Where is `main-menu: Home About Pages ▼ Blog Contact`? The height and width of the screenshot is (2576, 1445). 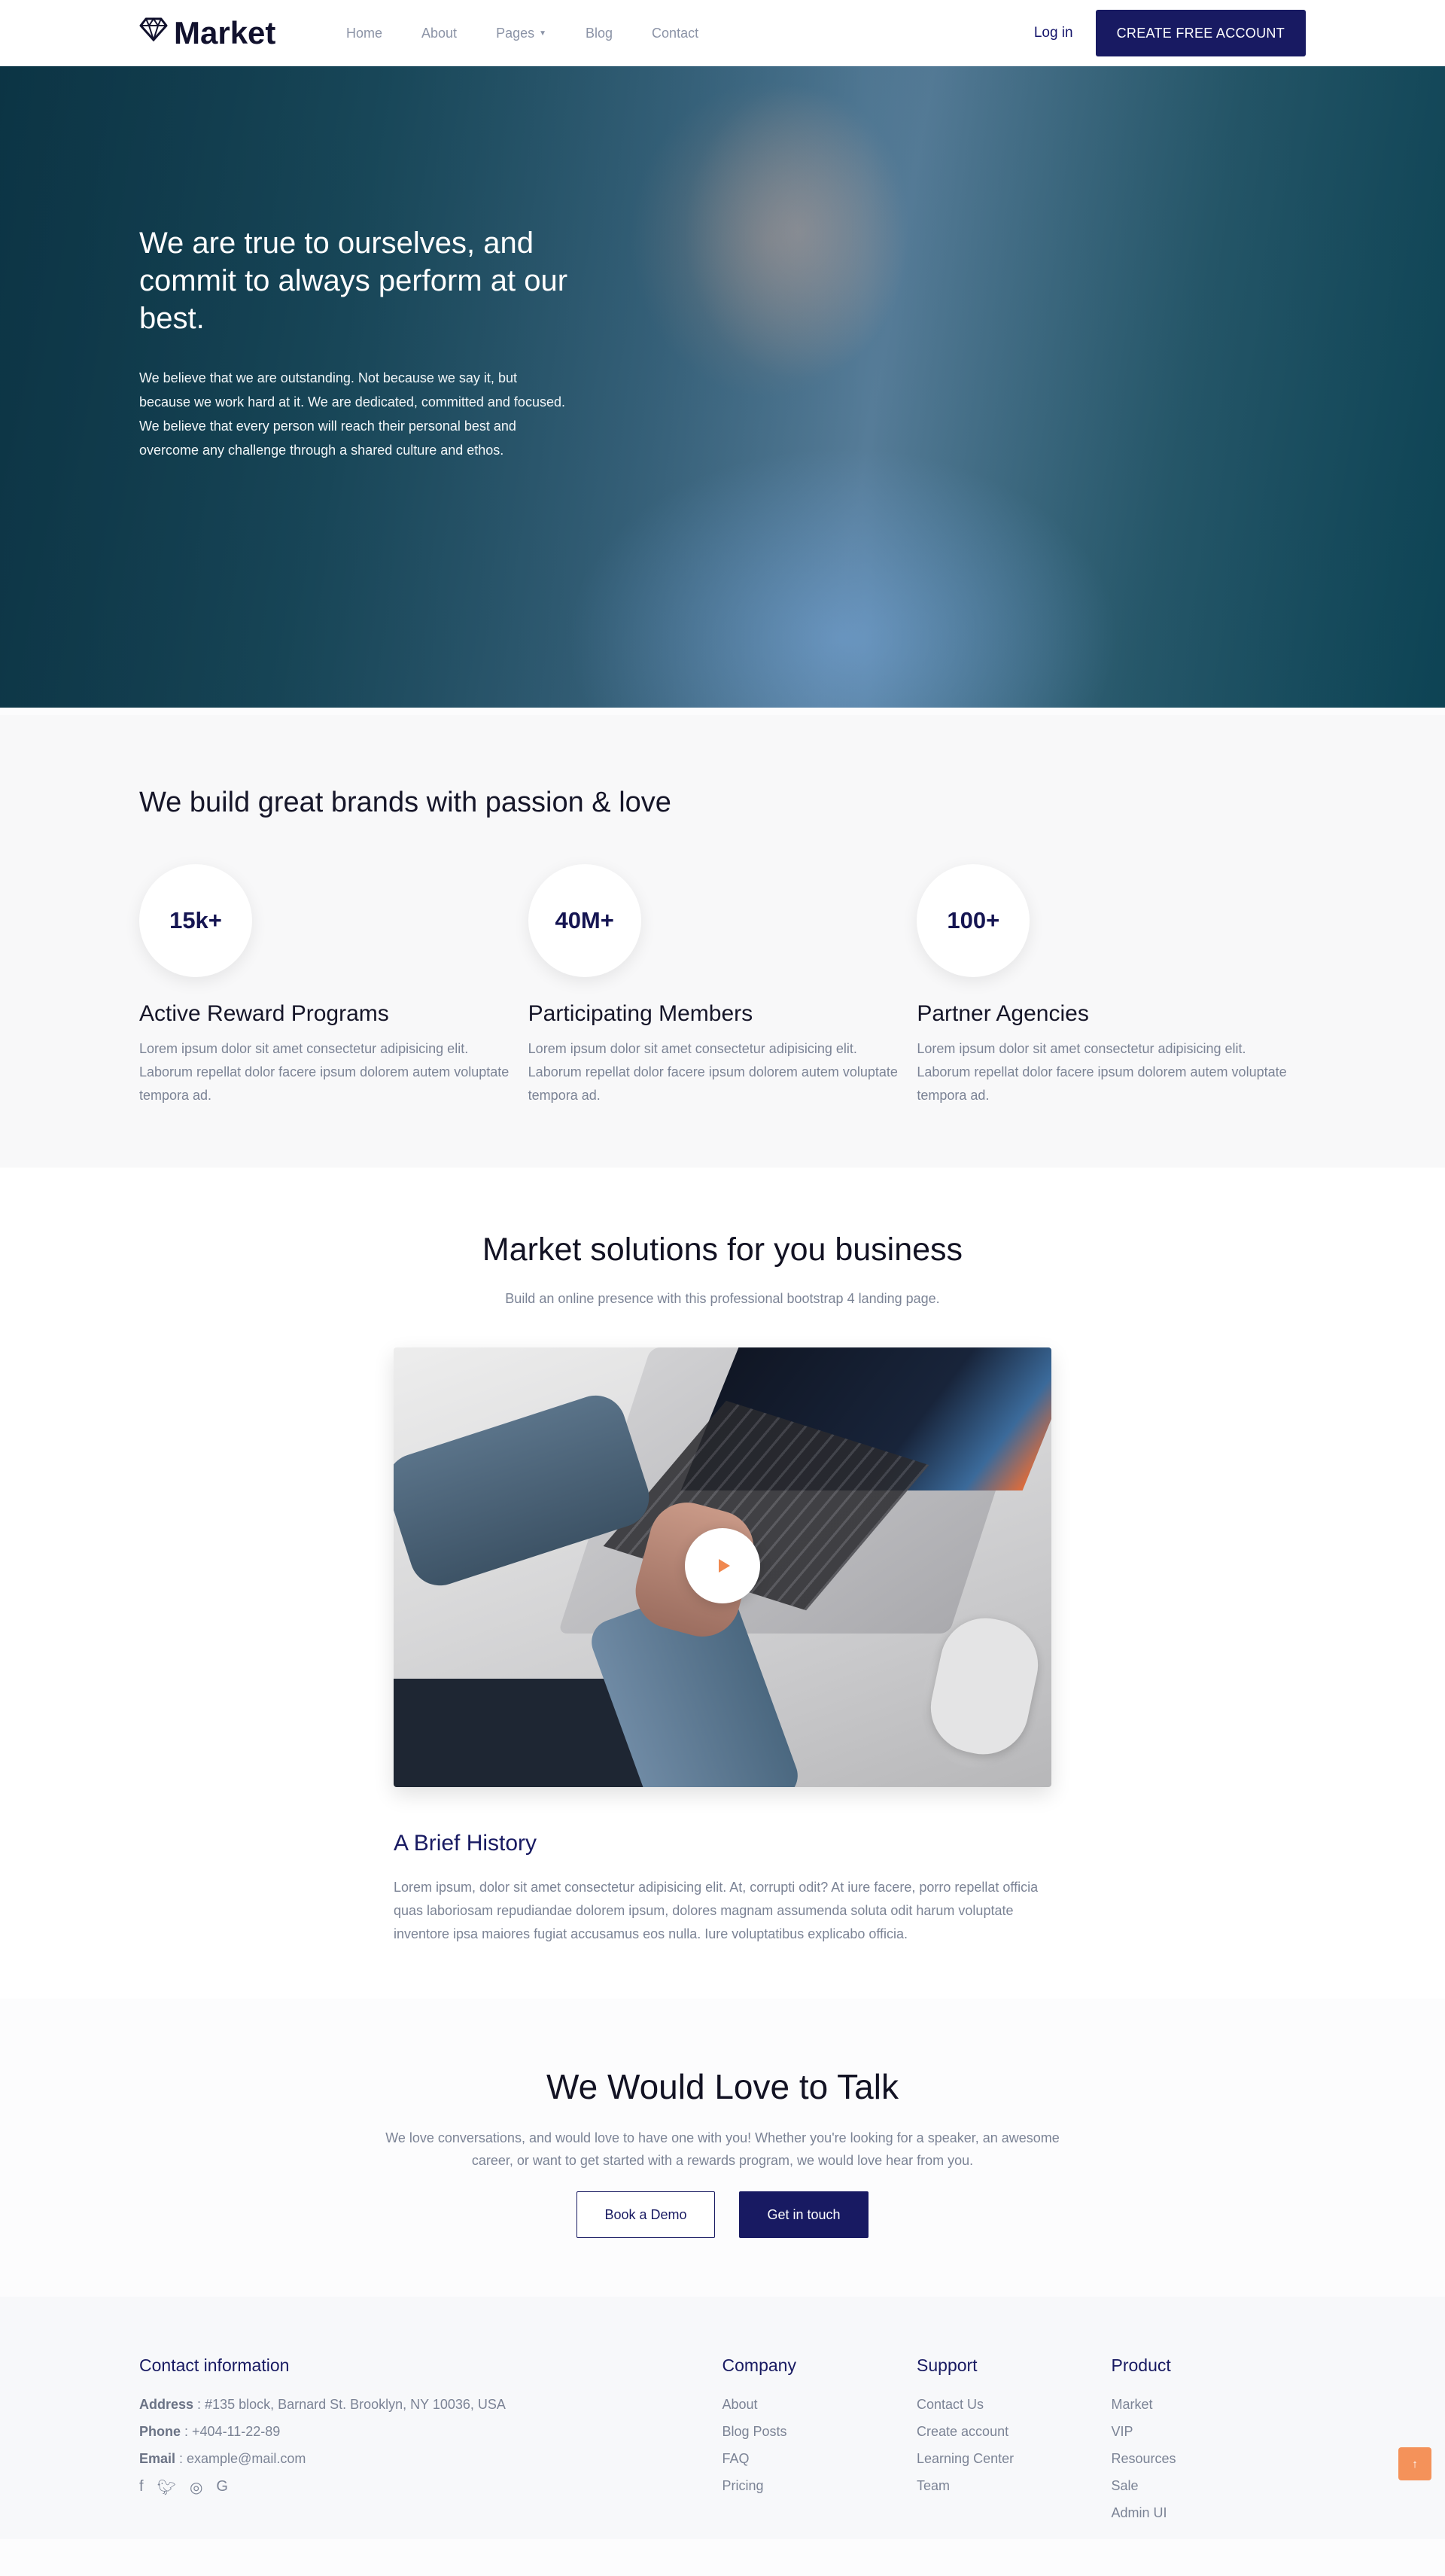 main-menu: Home About Pages ▼ Blog Contact is located at coordinates (690, 33).